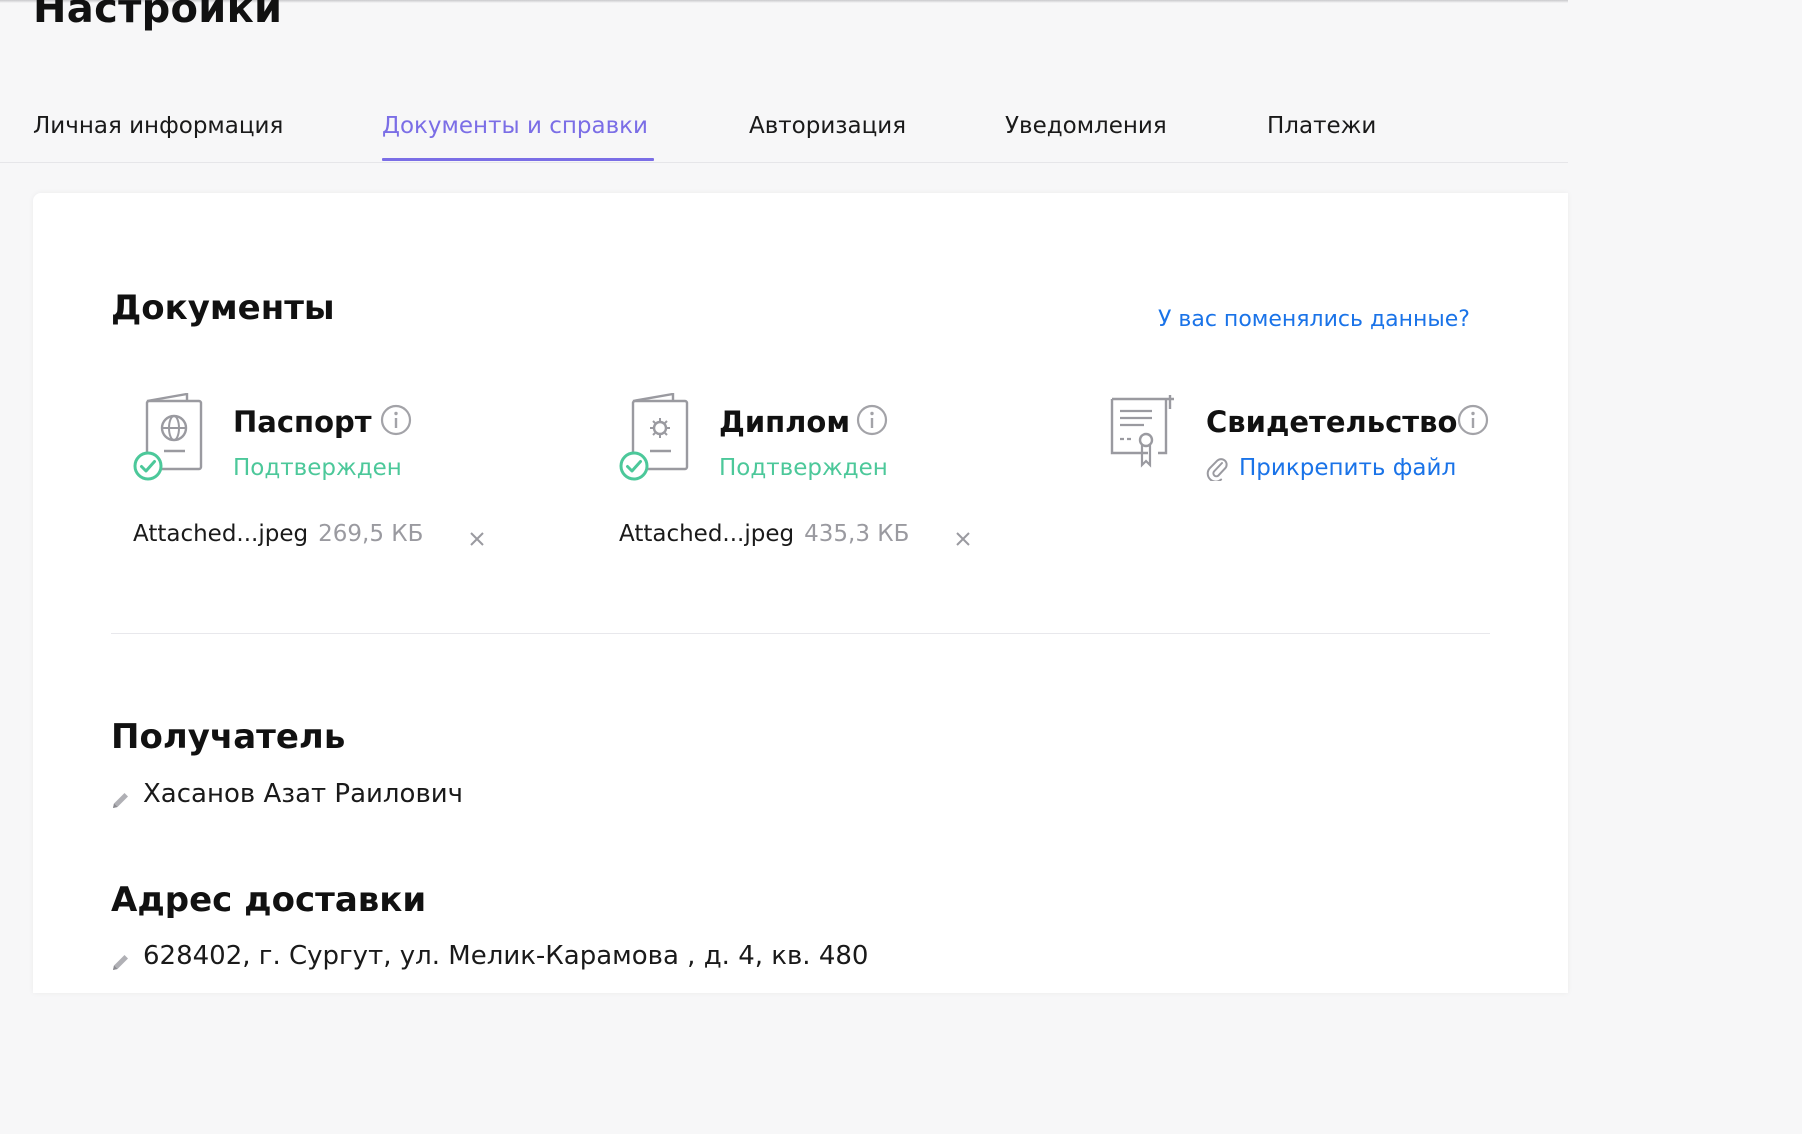 The image size is (1802, 1134). I want to click on page-title: Настройки, so click(158, 16).